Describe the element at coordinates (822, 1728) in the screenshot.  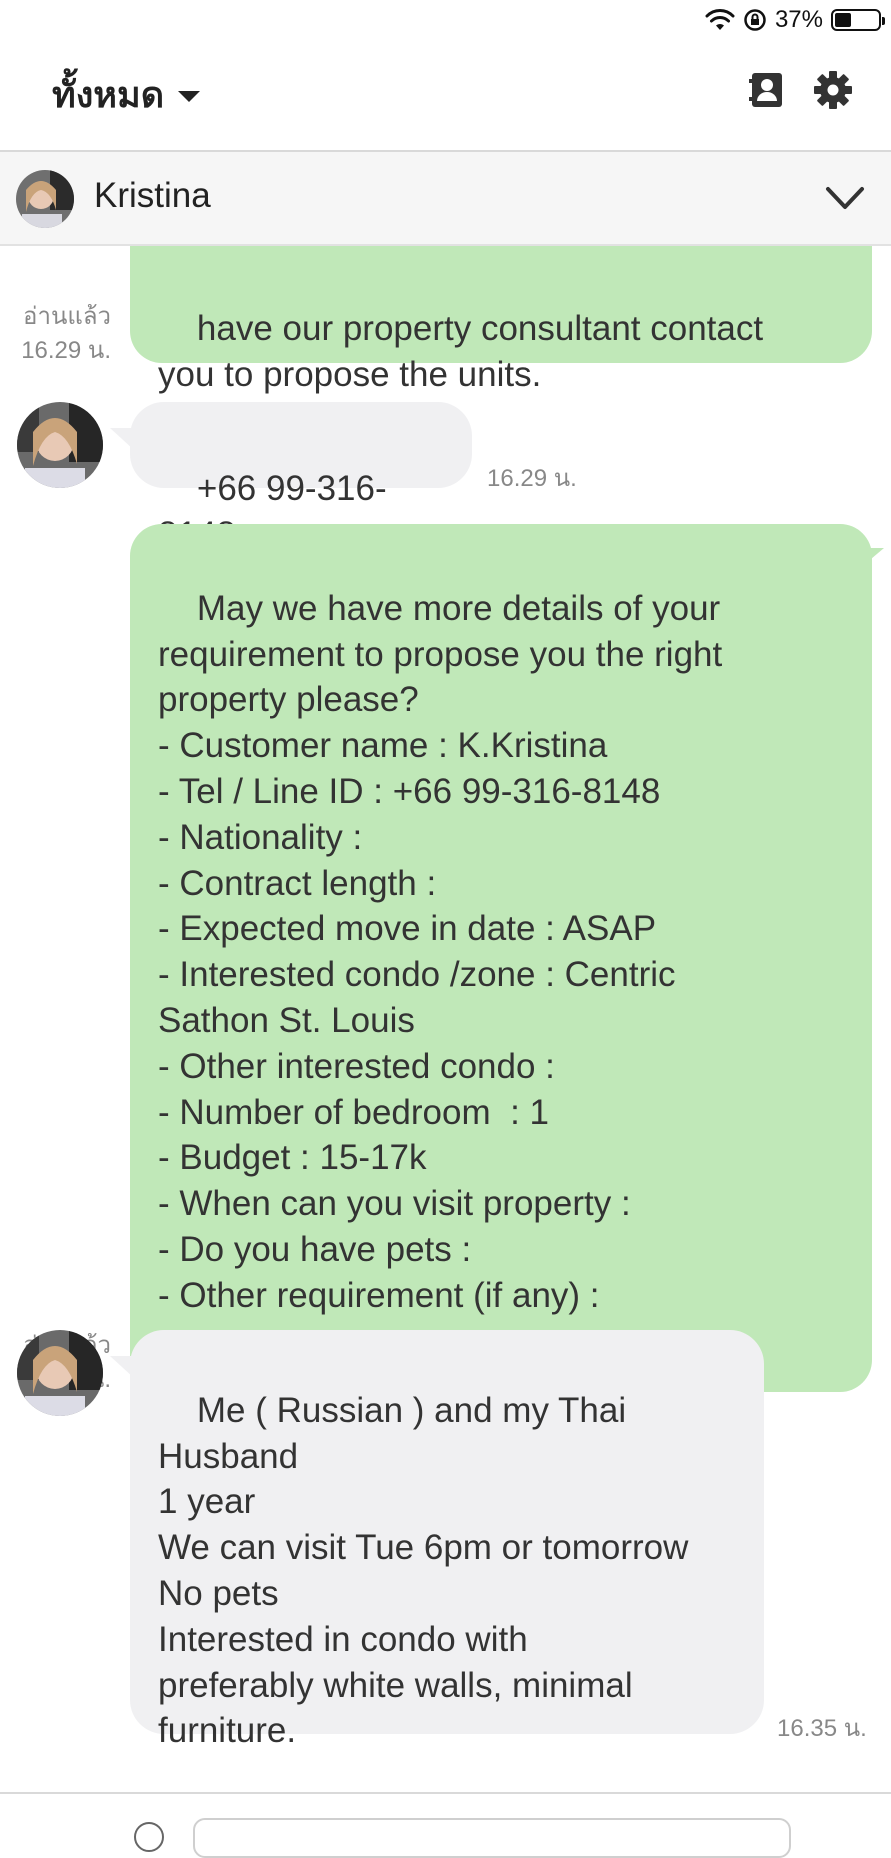
I see `message-time: 16.35 น.` at that location.